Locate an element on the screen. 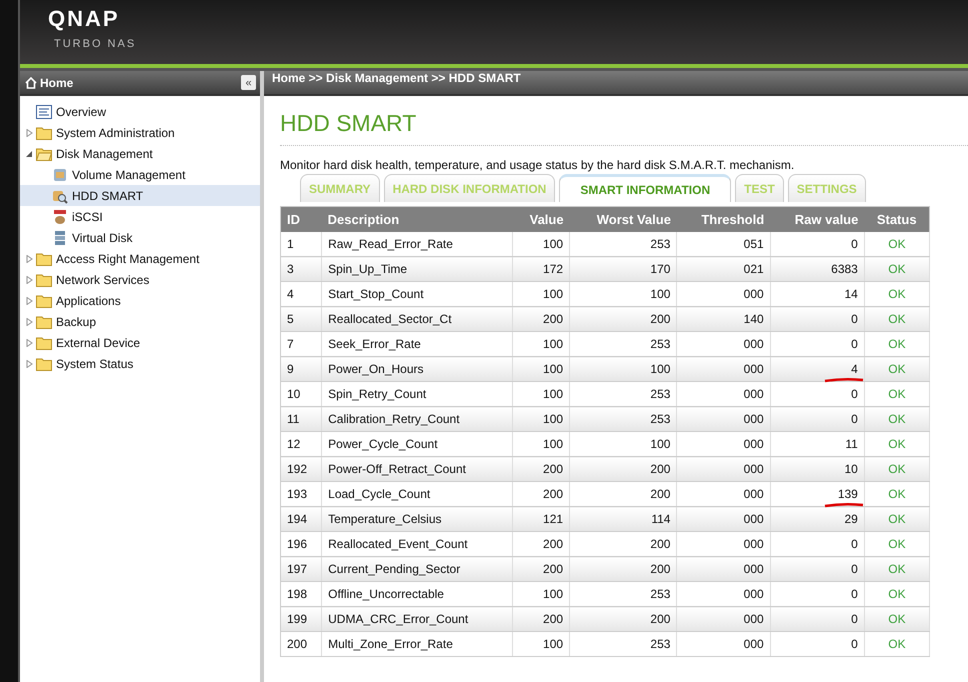 This screenshot has height=682, width=968. column-header: Raw value is located at coordinates (817, 219).